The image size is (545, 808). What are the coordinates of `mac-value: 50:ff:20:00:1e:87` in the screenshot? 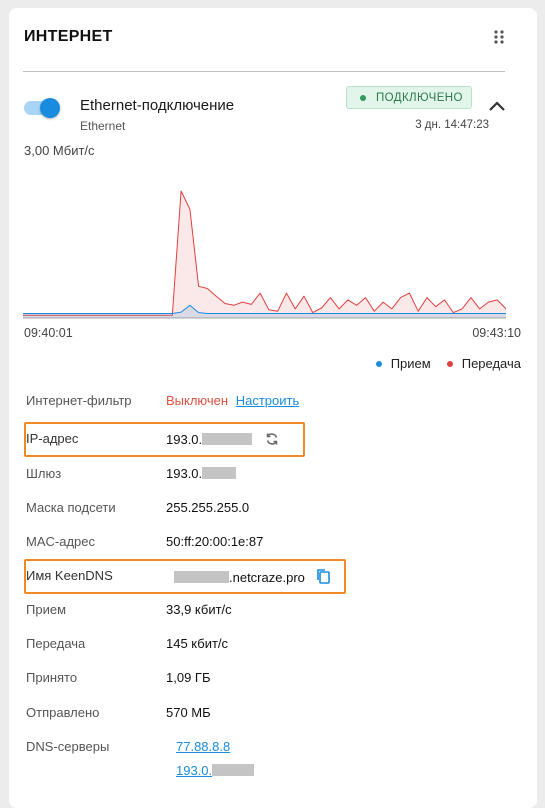 It's located at (215, 541).